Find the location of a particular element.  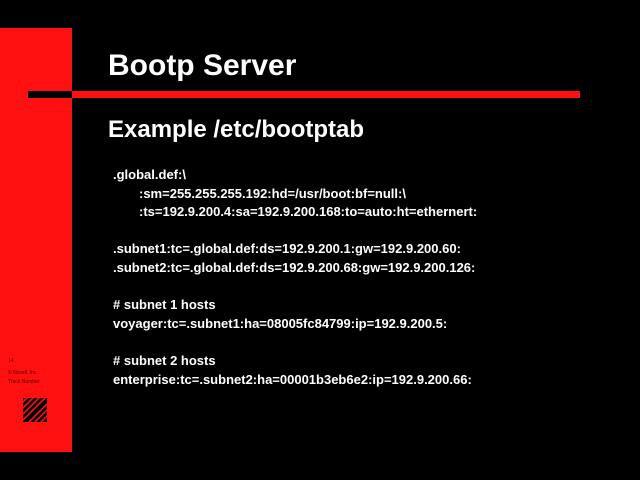

copyright-text: © Novell, Inc. is located at coordinates (23, 373).